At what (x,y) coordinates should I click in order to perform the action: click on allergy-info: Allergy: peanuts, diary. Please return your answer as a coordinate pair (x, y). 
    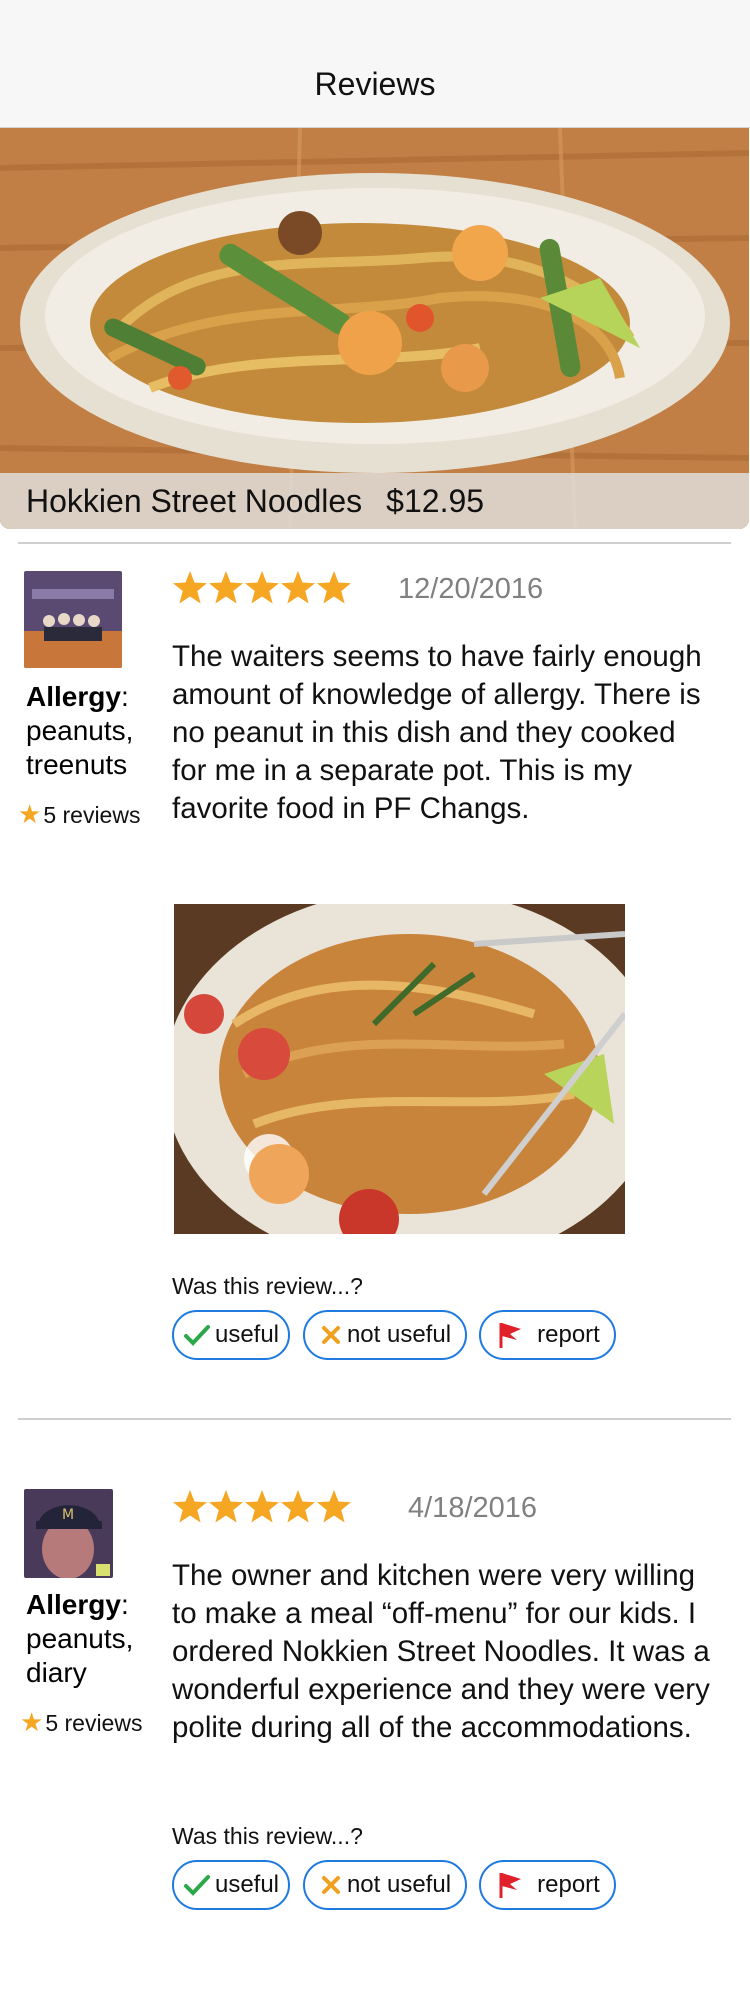
    Looking at the image, I should click on (80, 1638).